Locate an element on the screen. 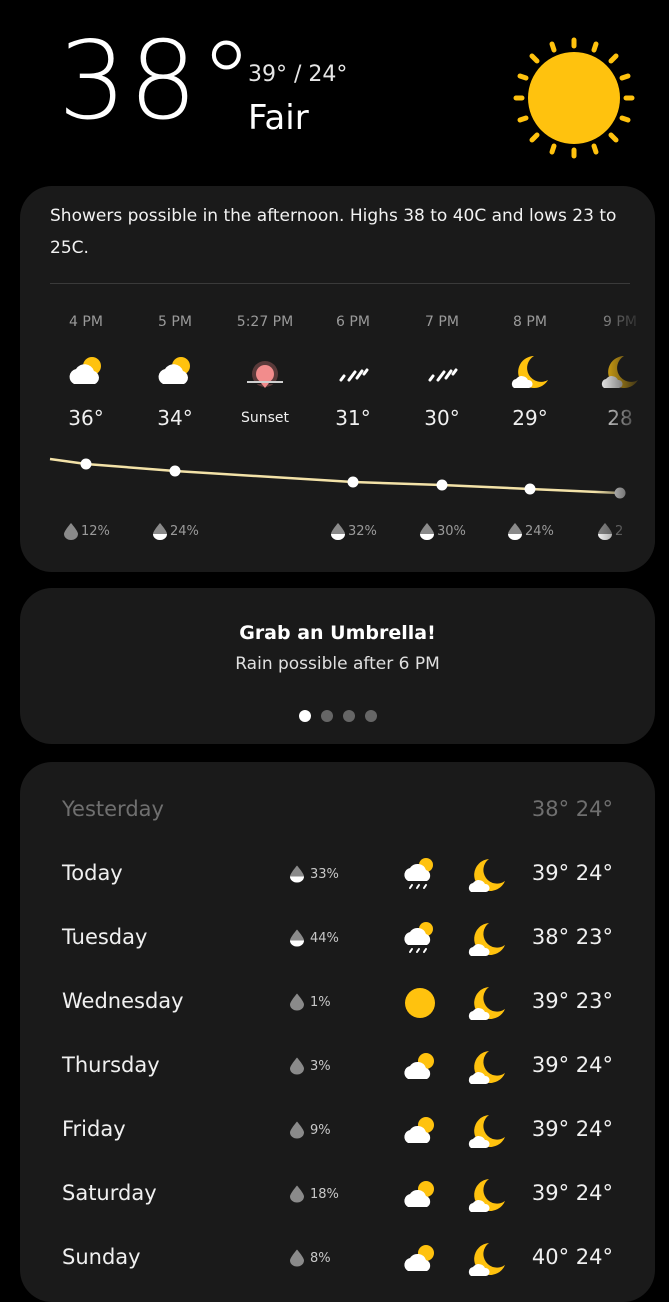  sunset-icon is located at coordinates (265, 374).